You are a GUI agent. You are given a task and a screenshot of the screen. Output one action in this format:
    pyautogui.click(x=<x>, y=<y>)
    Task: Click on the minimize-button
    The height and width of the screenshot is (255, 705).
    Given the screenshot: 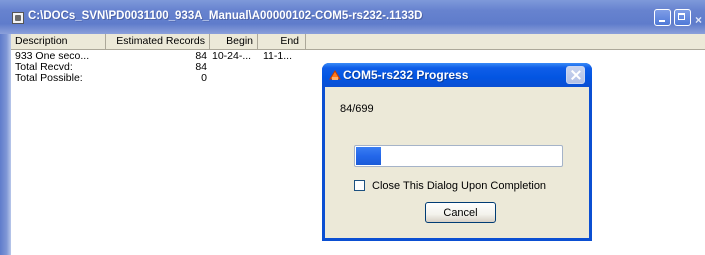 What is the action you would take?
    pyautogui.click(x=662, y=17)
    